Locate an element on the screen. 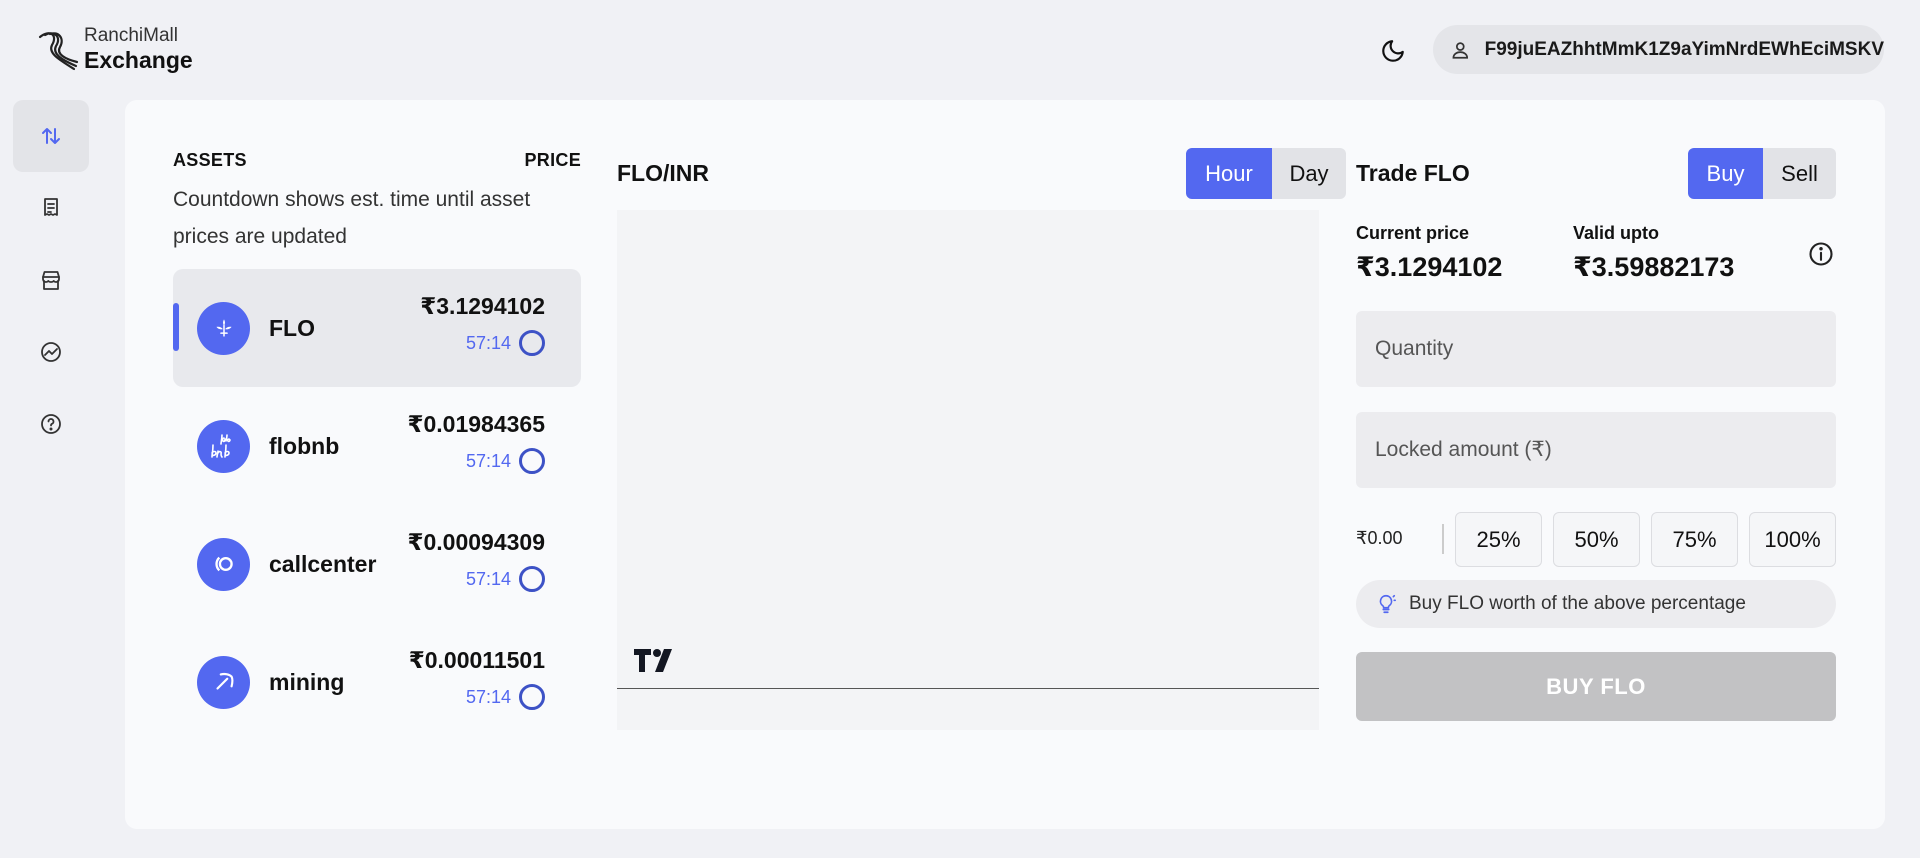 This screenshot has width=1920, height=858. lightbulb-icon is located at coordinates (1387, 604).